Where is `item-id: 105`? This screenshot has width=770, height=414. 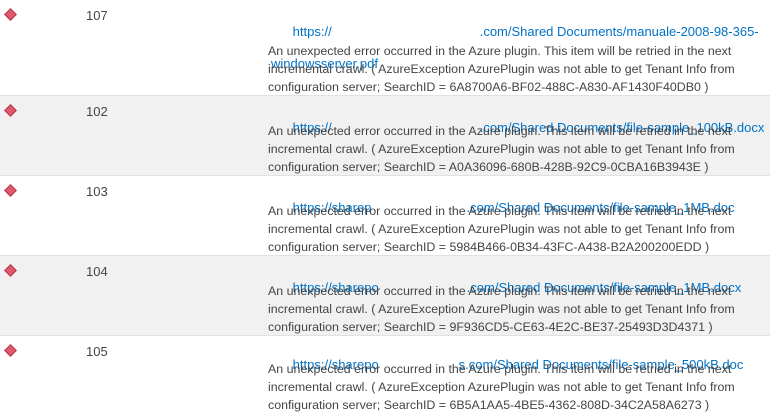
item-id: 105 is located at coordinates (97, 351).